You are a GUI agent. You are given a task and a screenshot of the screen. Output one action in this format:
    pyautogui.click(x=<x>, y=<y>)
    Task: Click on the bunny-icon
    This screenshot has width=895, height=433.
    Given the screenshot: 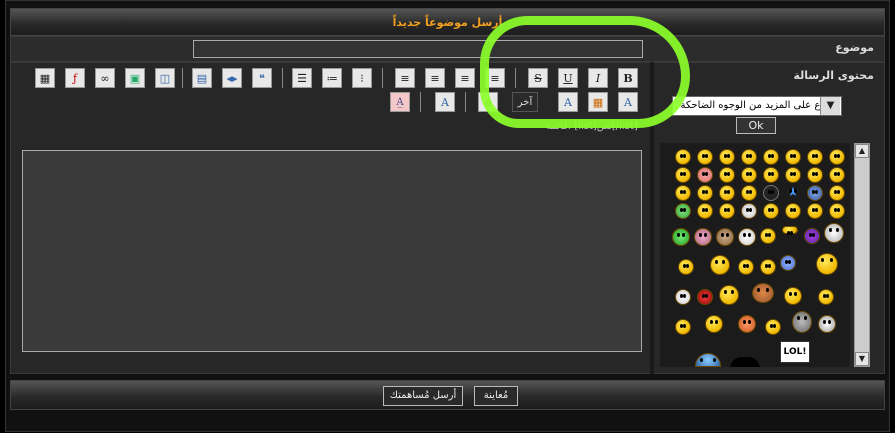 What is the action you would take?
    pyautogui.click(x=683, y=297)
    